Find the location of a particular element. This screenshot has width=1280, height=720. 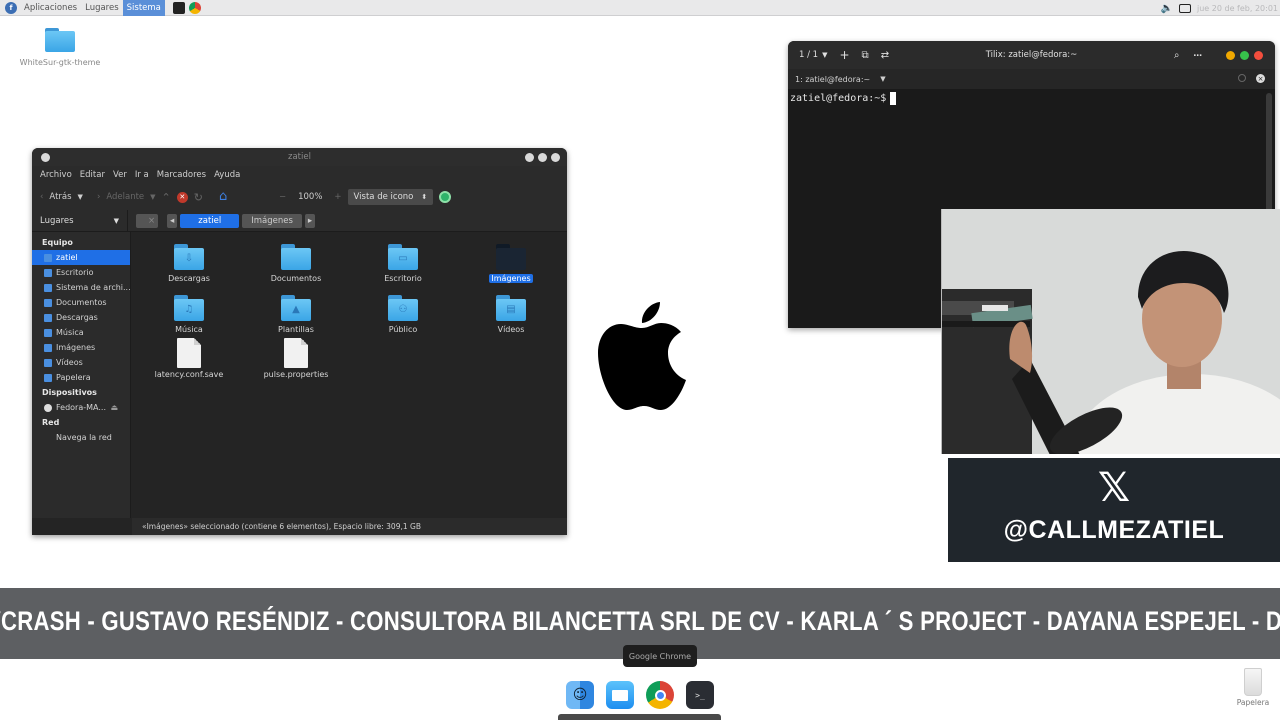

dock-chrome-icon is located at coordinates (660, 695).